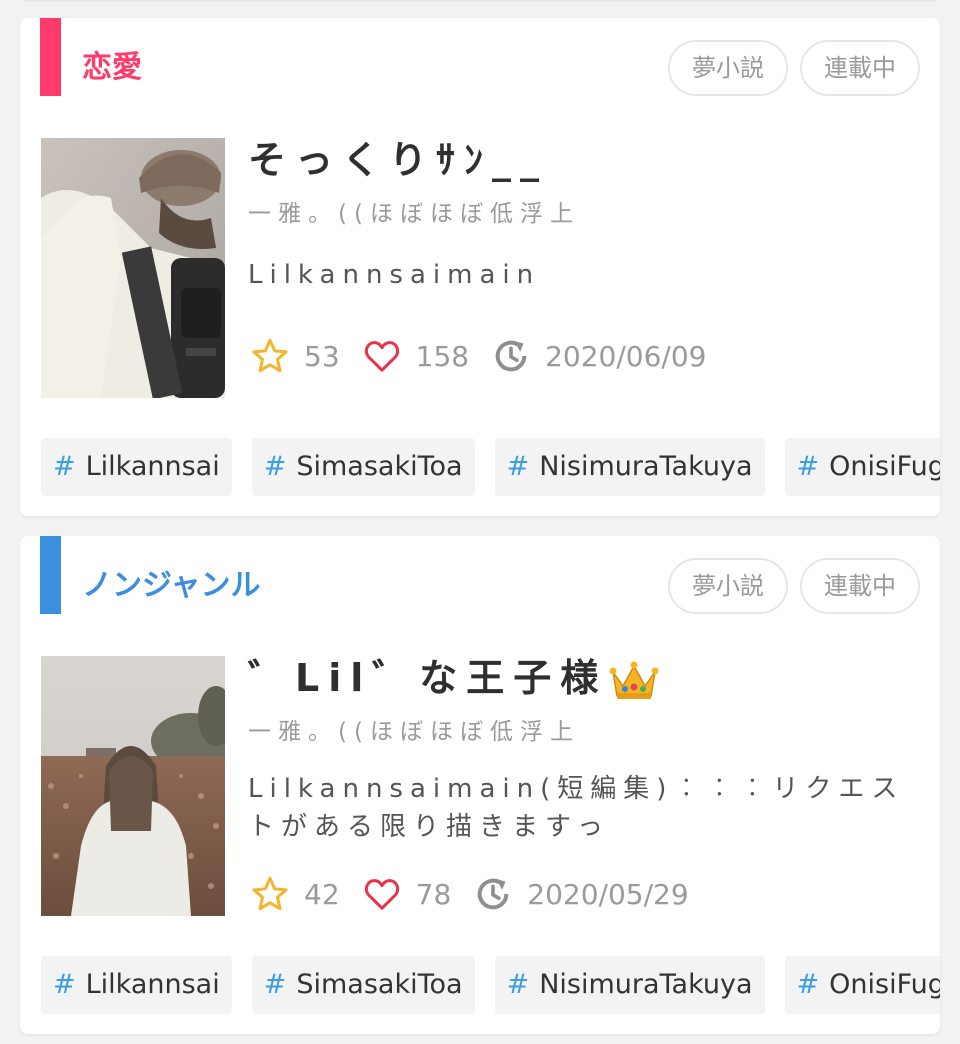  I want to click on story-stats: 53 158 2020/06/09, so click(489, 356).